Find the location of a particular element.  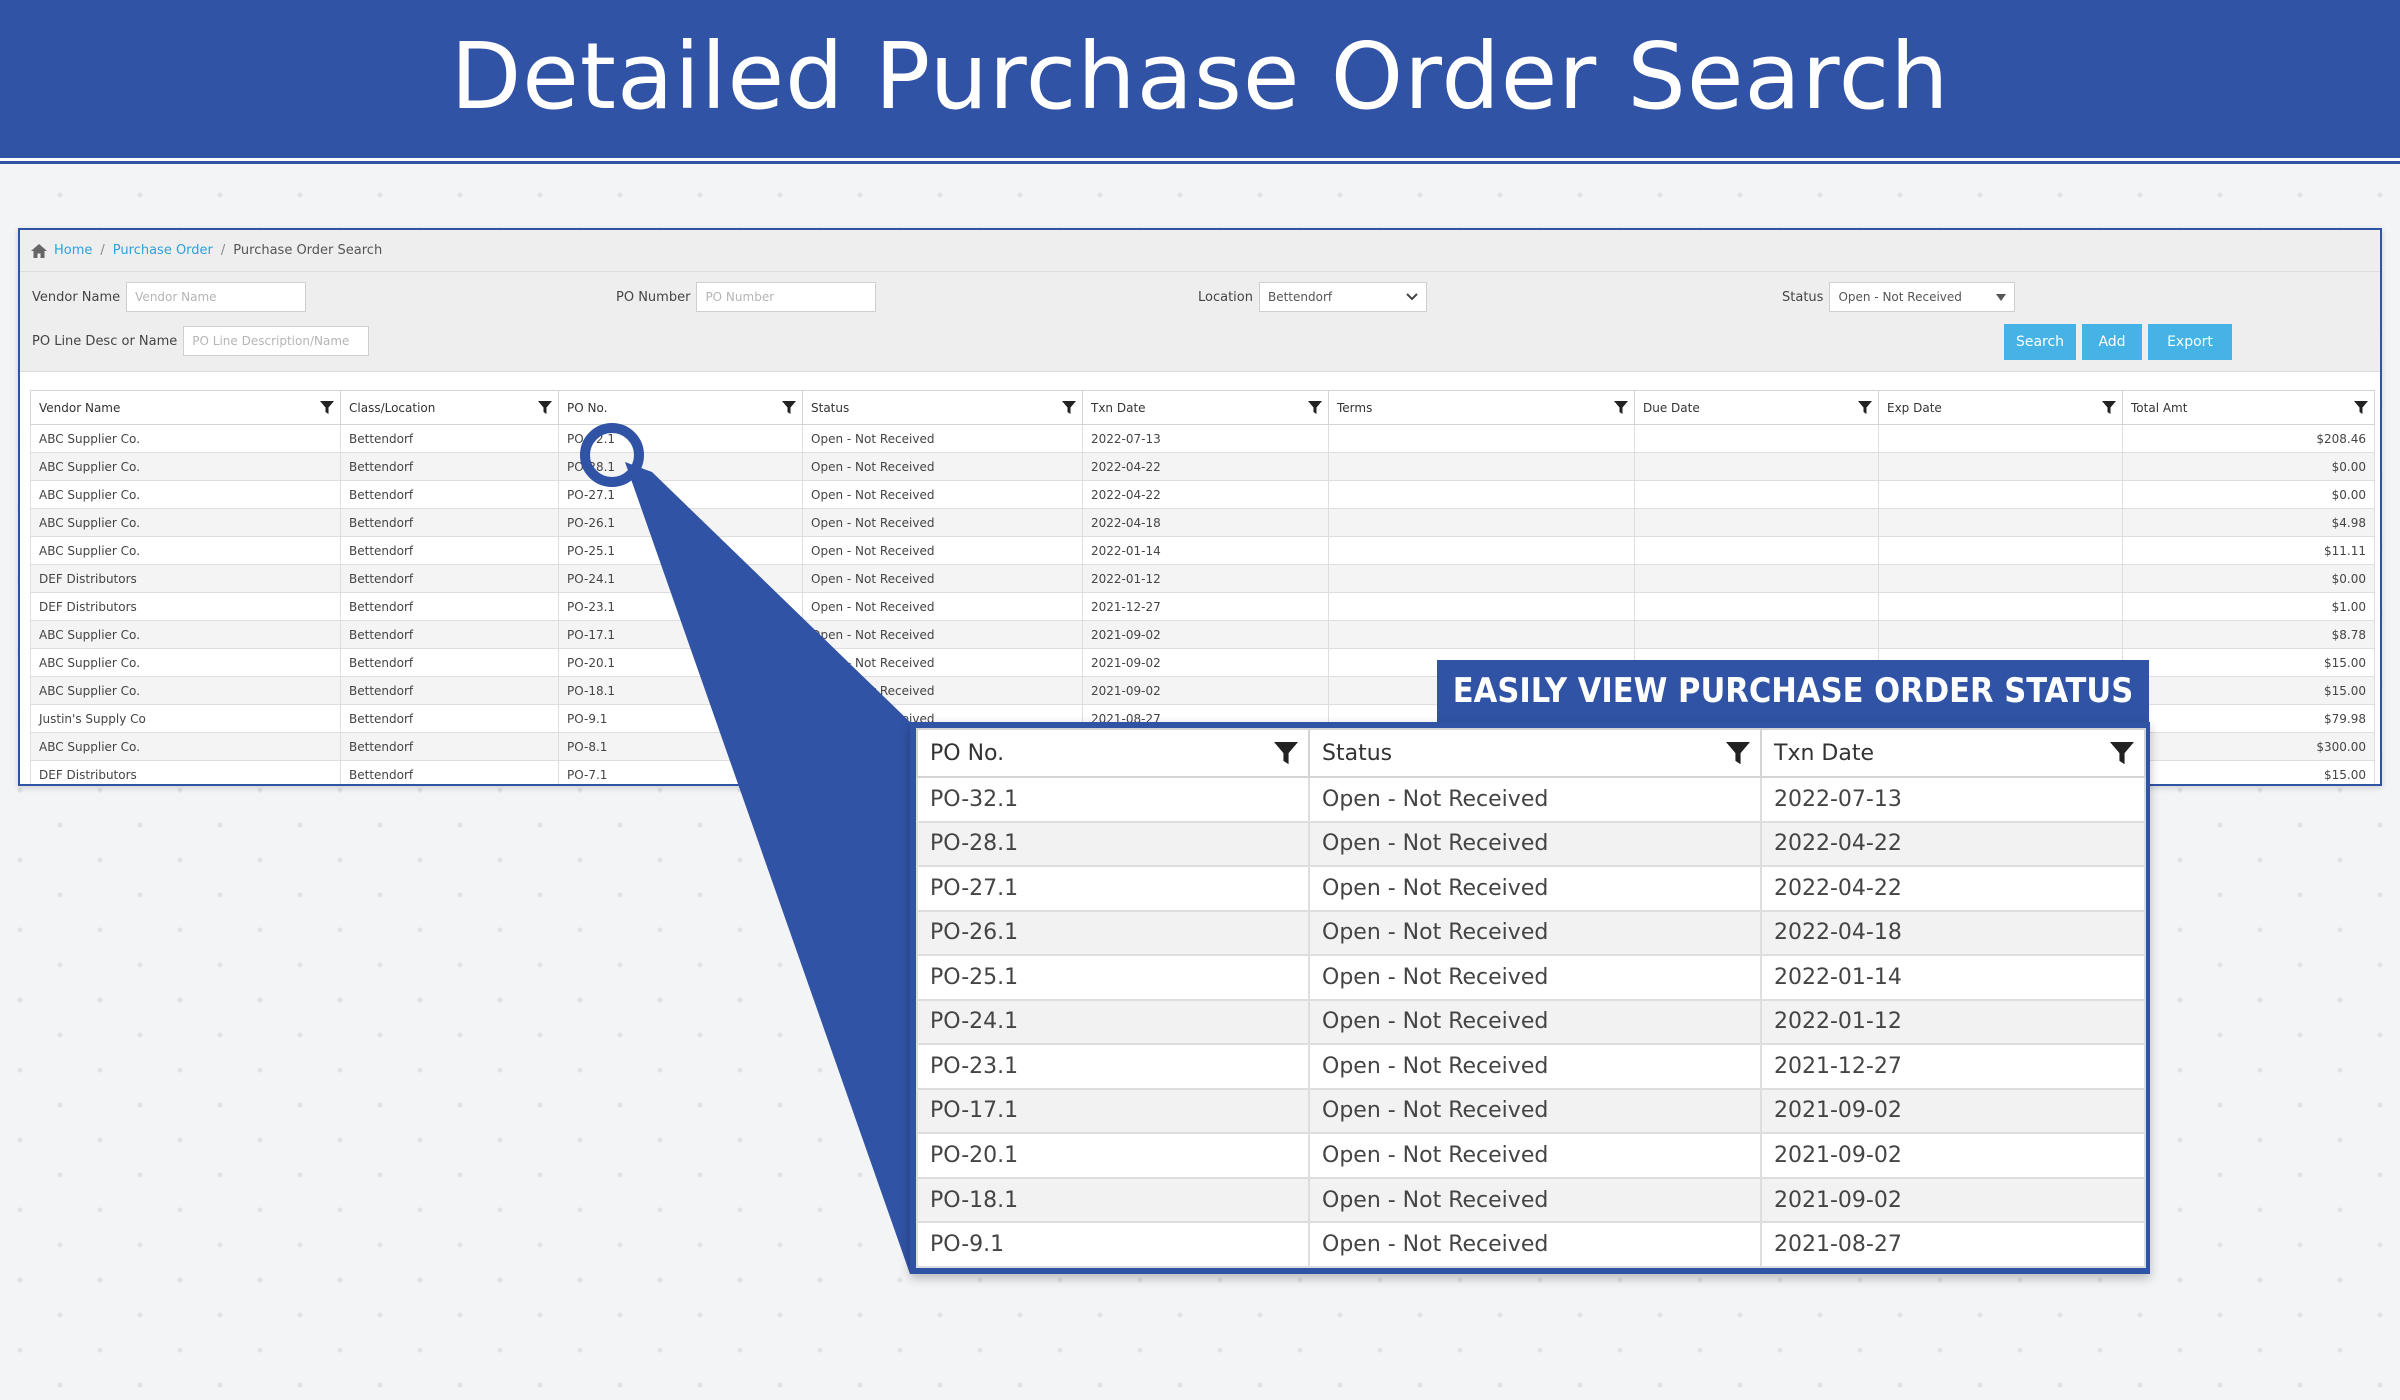

table-cell: PO-27.1 is located at coordinates (680, 494).